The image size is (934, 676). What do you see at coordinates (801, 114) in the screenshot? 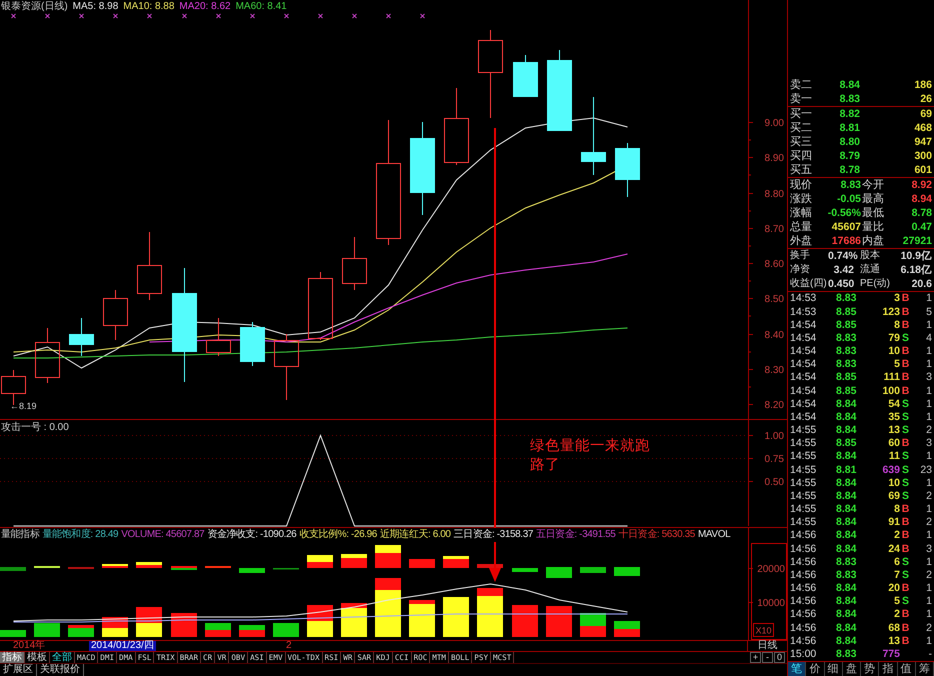
I see `quote-label: 买一` at bounding box center [801, 114].